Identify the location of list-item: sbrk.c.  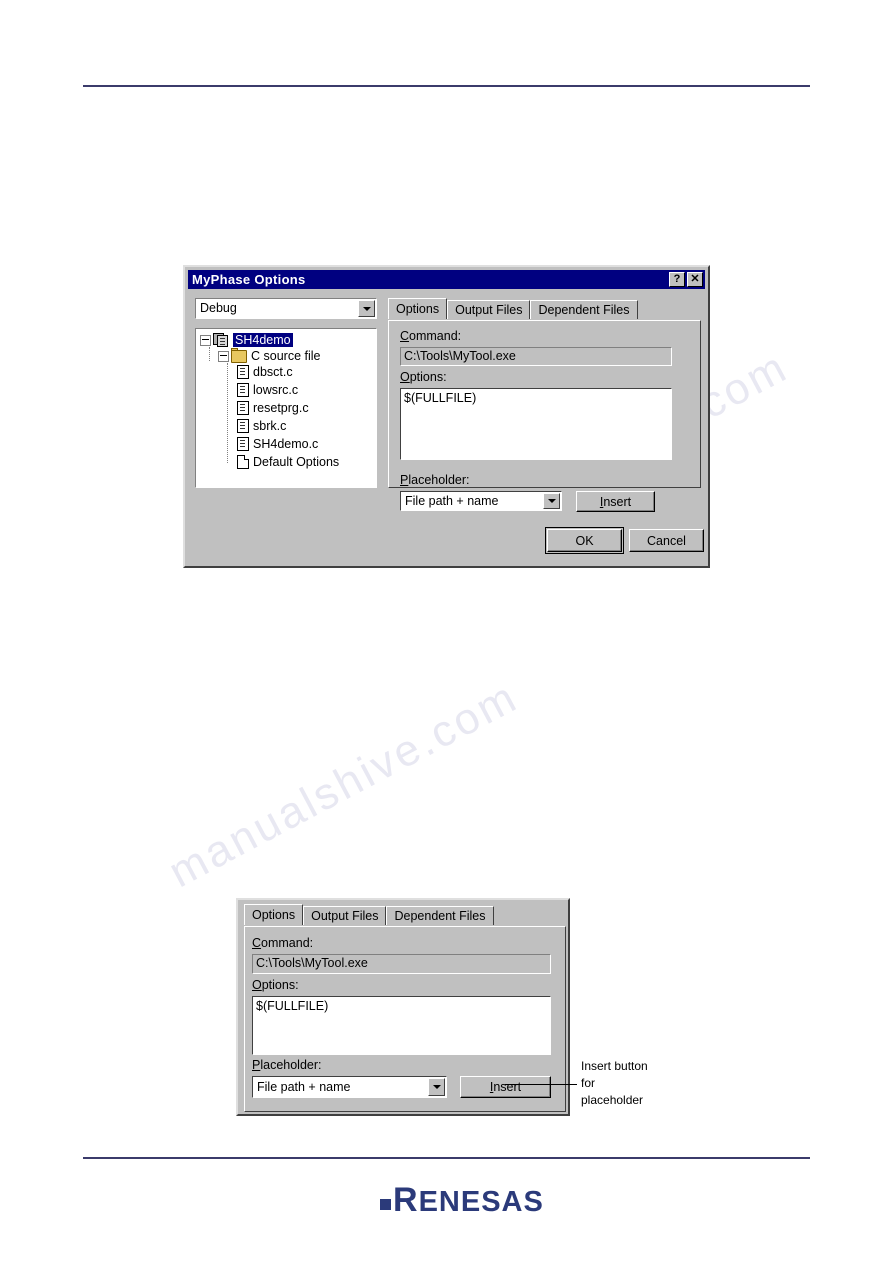
(260, 426).